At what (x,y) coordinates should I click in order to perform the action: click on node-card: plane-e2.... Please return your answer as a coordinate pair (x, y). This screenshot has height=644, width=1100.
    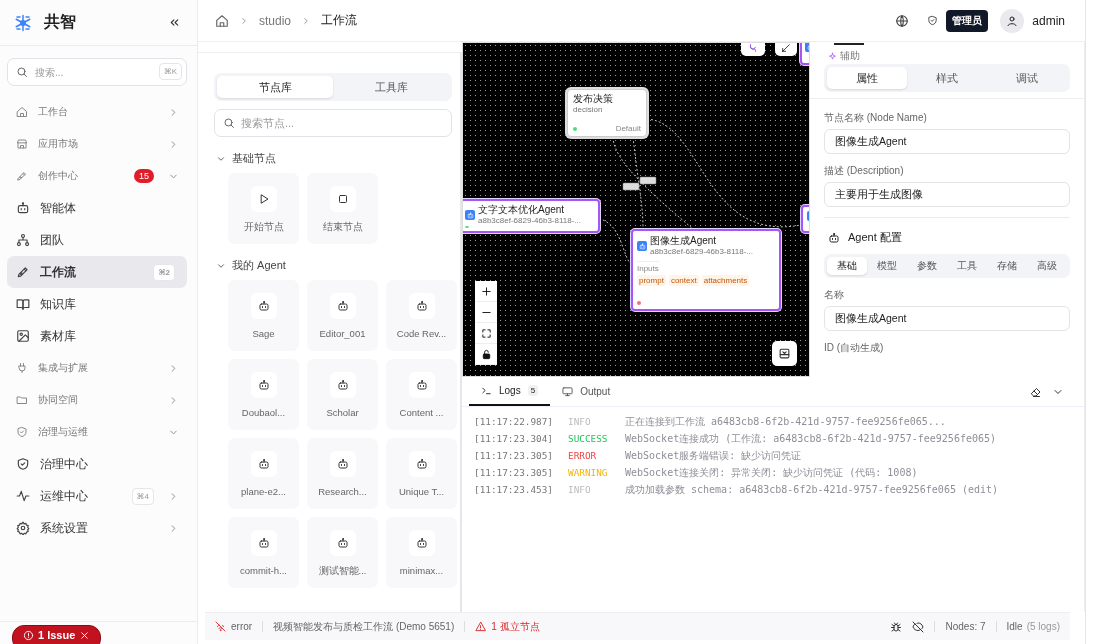
    Looking at the image, I should click on (263, 473).